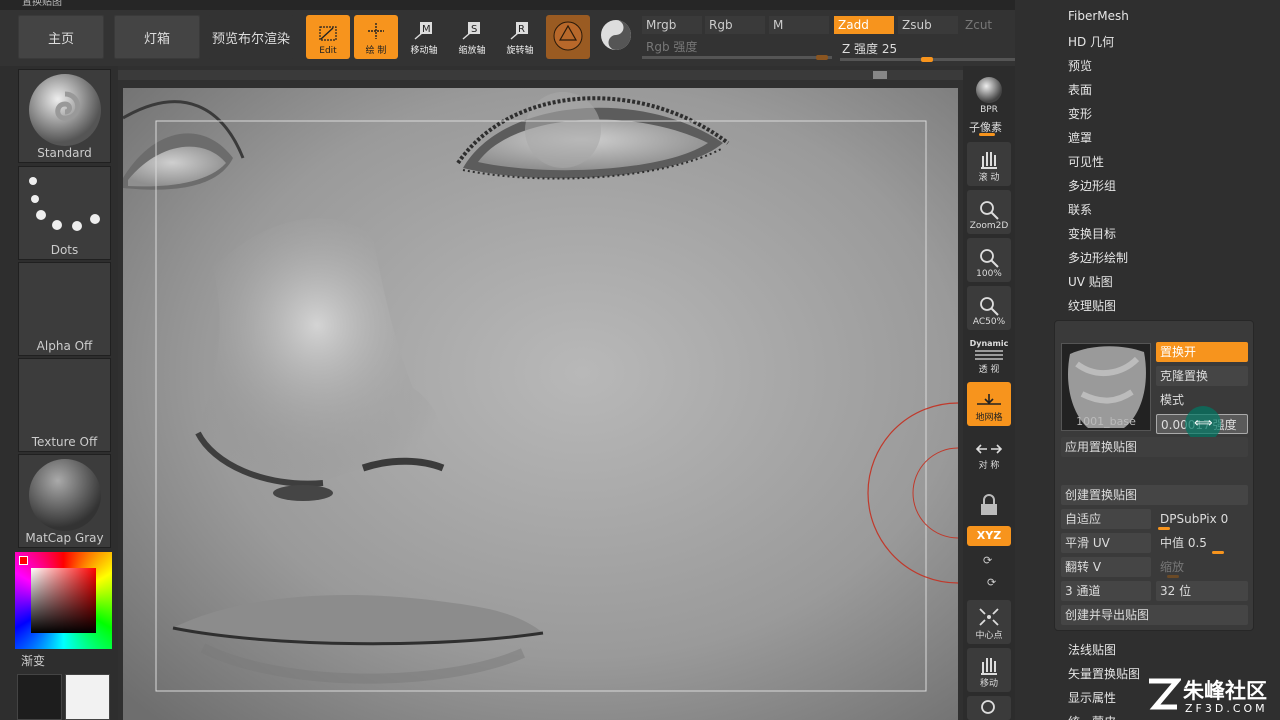 The width and height of the screenshot is (1280, 720). What do you see at coordinates (989, 399) in the screenshot?
I see `floor-grid-icon` at bounding box center [989, 399].